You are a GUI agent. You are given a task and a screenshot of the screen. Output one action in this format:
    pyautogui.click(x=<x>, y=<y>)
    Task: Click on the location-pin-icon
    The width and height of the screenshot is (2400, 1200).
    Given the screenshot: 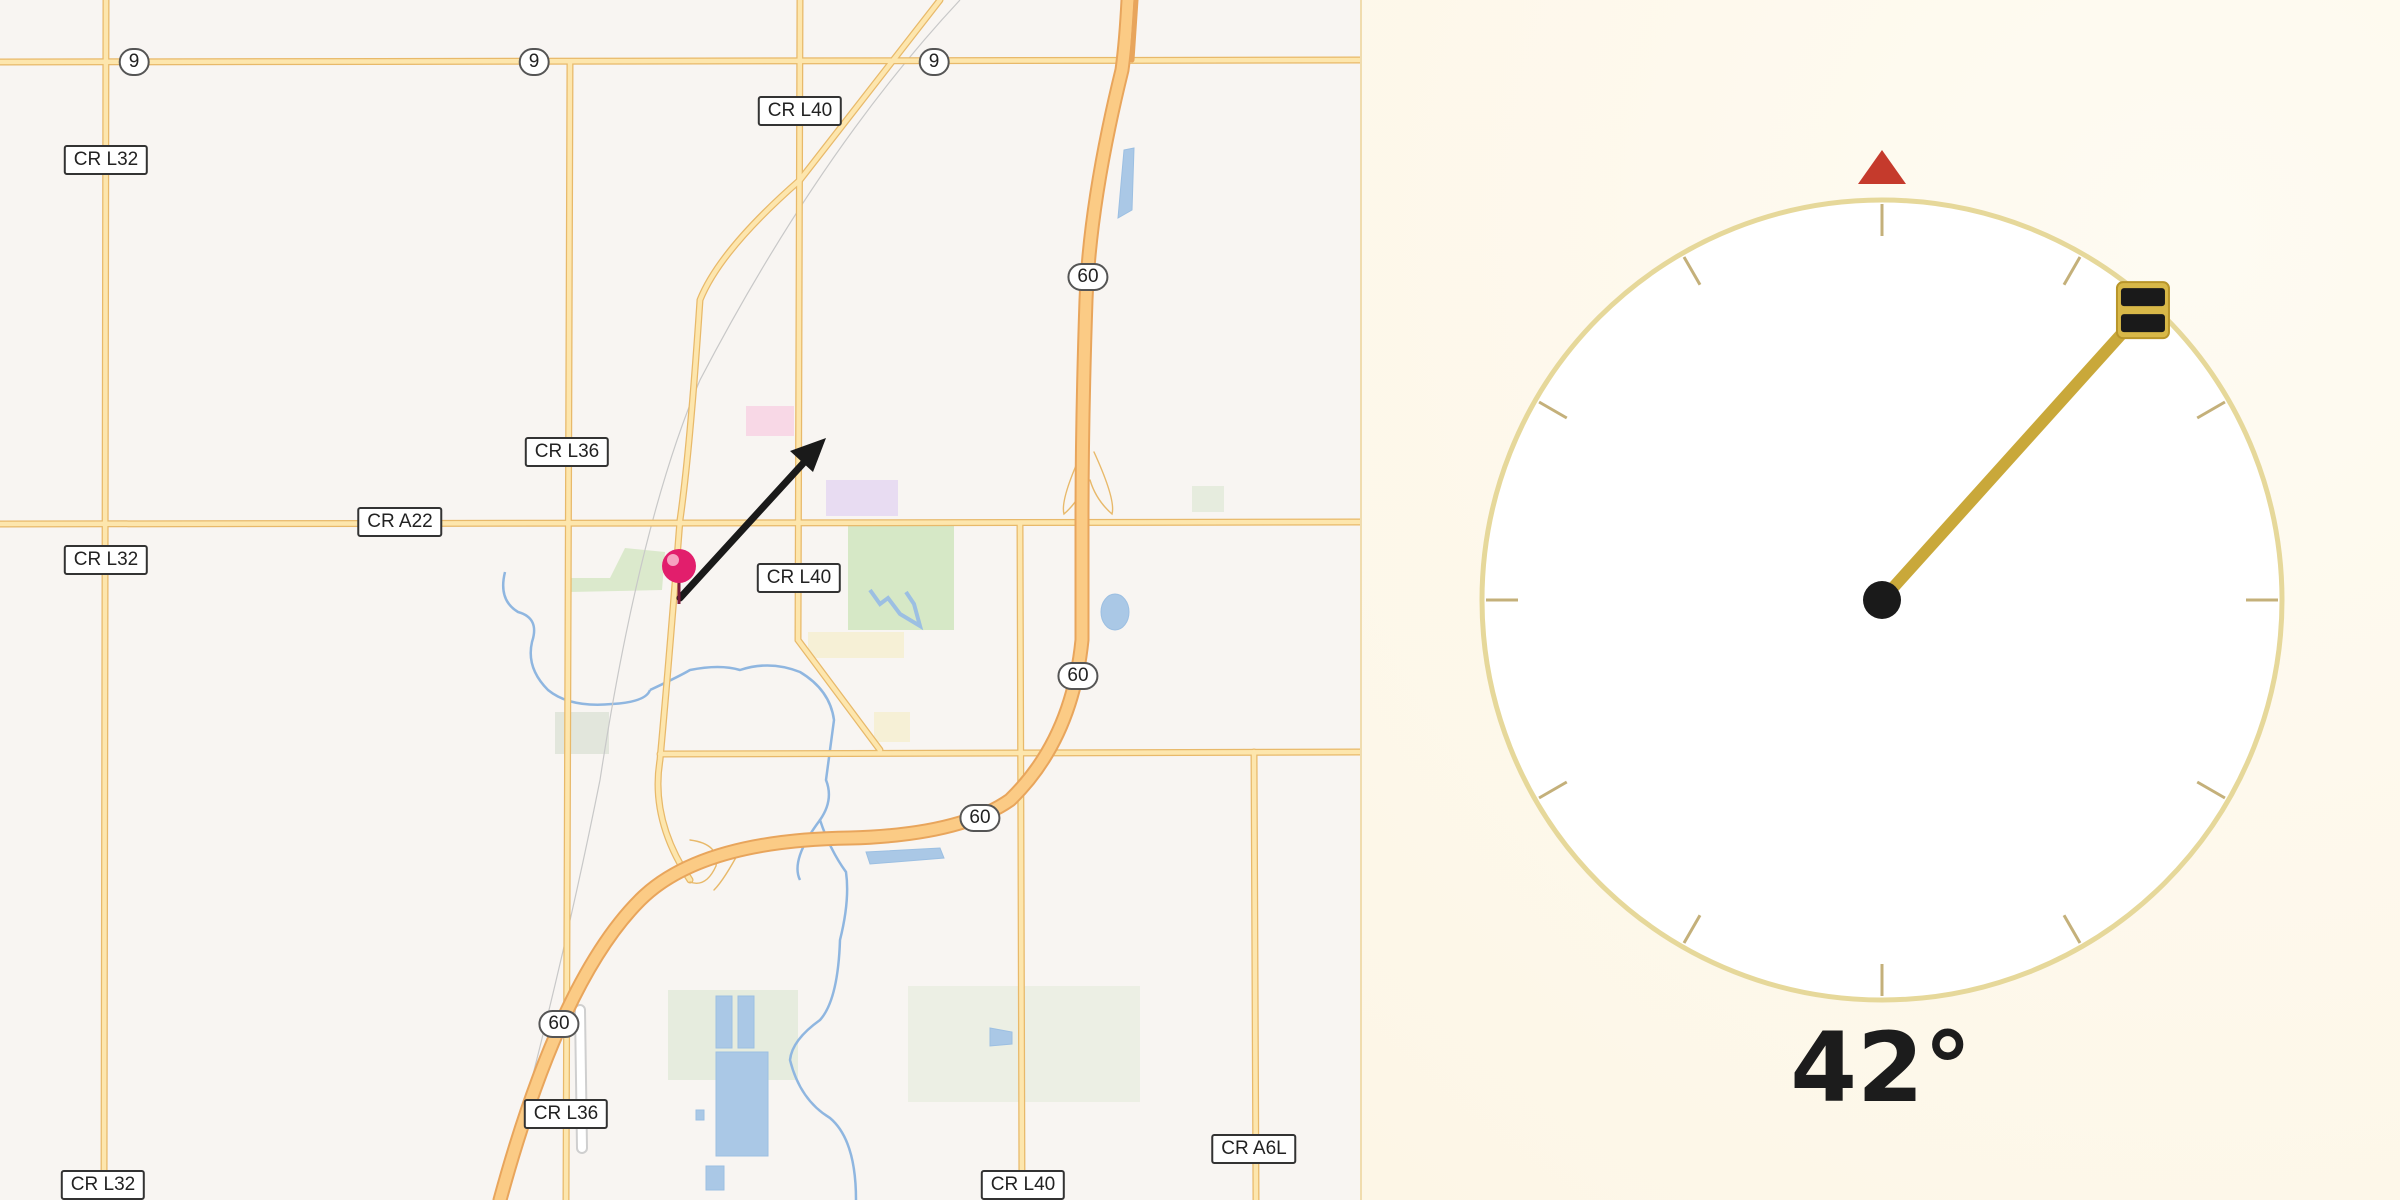 What is the action you would take?
    pyautogui.click(x=679, y=576)
    